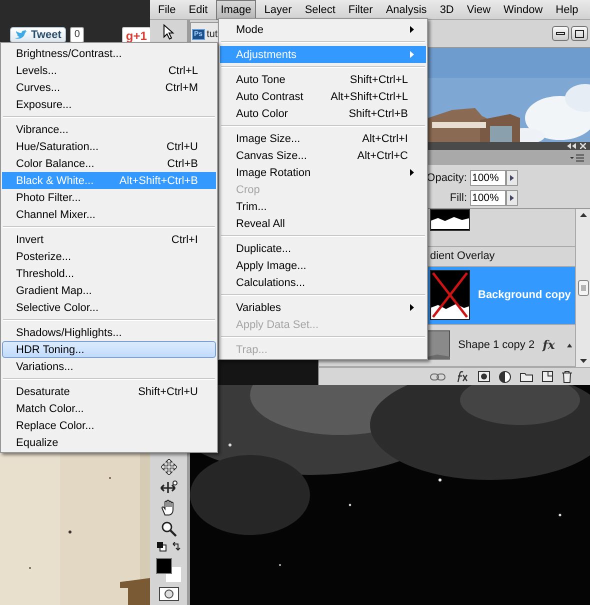 The height and width of the screenshot is (605, 590). What do you see at coordinates (583, 146) in the screenshot?
I see `close-icon` at bounding box center [583, 146].